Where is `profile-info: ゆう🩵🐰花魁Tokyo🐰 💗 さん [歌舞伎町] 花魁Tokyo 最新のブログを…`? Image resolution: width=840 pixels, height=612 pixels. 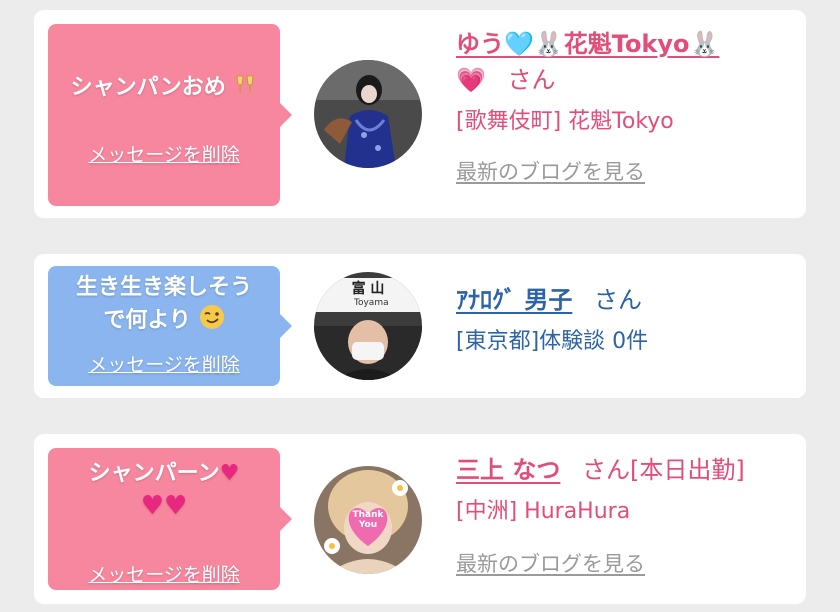 profile-info: ゆう🩵🐰花魁Tokyo🐰 💗 さん [歌舞伎町] 花魁Tokyo 最新のブログを… is located at coordinates (587, 106).